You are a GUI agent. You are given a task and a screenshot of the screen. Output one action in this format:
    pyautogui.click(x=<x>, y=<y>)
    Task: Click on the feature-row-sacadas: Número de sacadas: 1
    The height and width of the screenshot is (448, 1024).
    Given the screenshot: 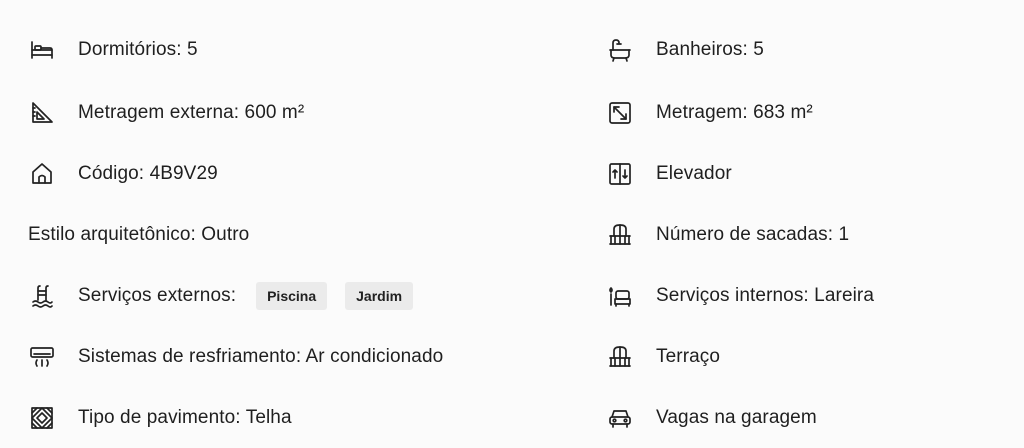 What is the action you would take?
    pyautogui.click(x=806, y=234)
    